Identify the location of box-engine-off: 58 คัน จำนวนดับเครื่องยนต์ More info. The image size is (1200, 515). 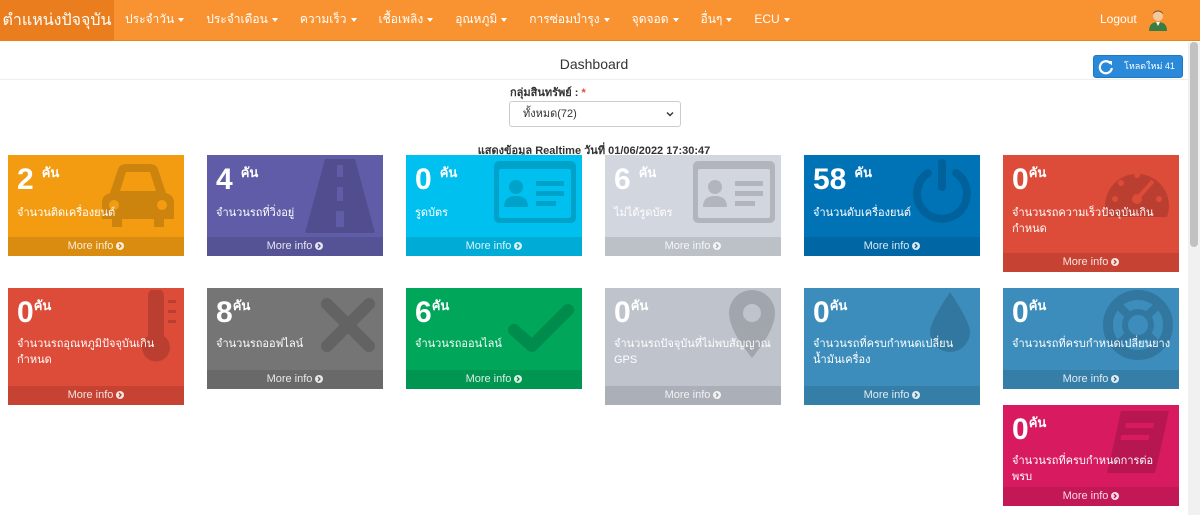
(892, 205).